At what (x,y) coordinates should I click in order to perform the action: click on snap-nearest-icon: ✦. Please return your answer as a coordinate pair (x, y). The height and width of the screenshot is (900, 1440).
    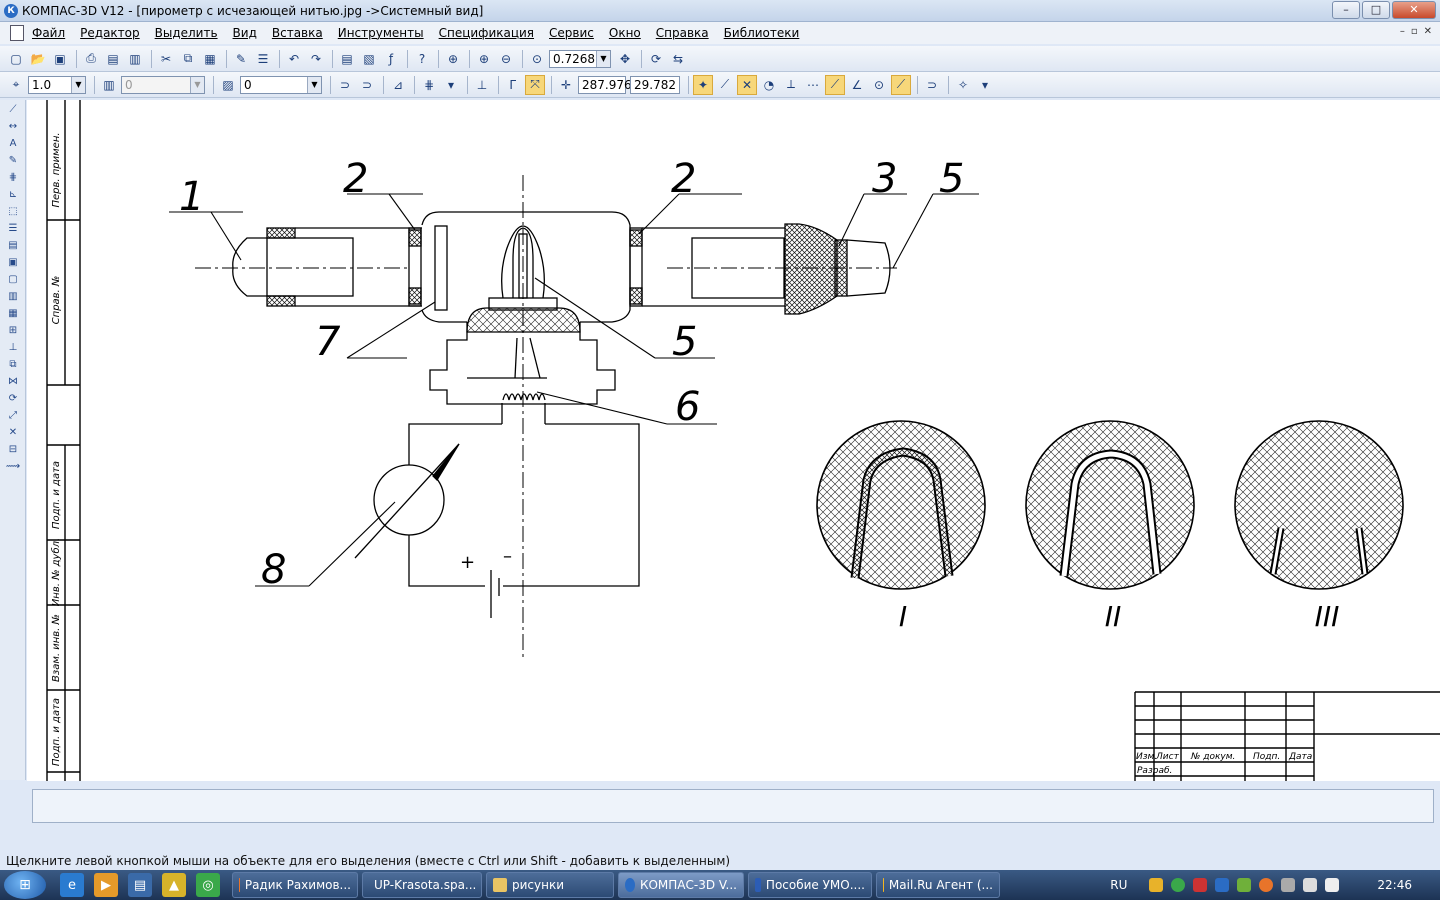
    Looking at the image, I should click on (703, 84).